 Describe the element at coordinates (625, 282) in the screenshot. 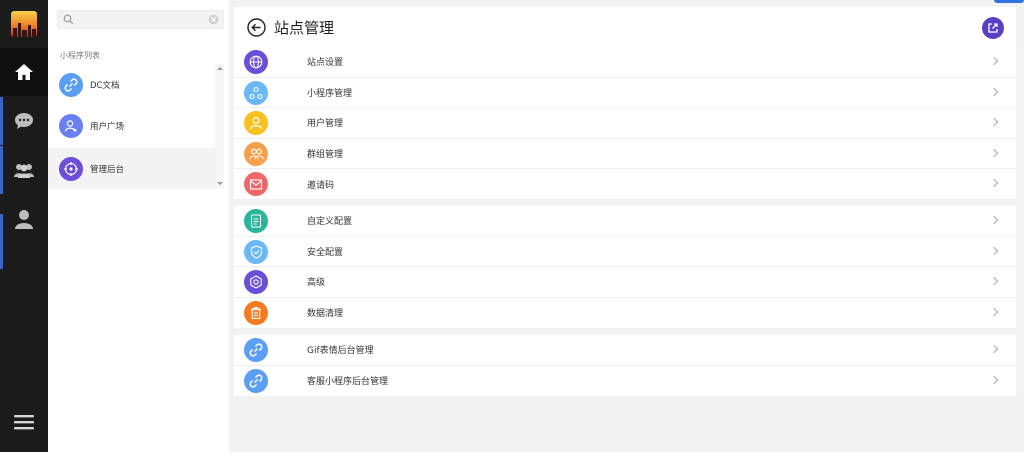

I see `row-advanced: 高级` at that location.